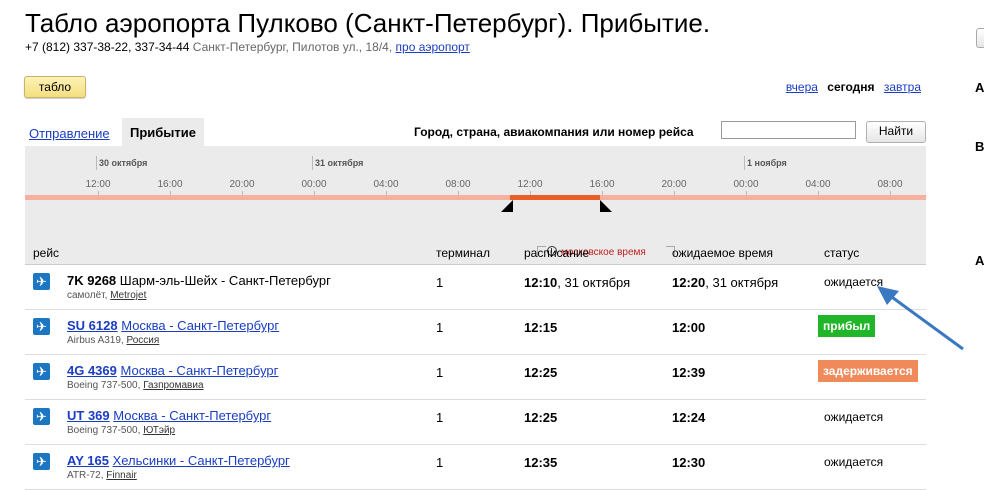  I want to click on search-input, so click(788, 130).